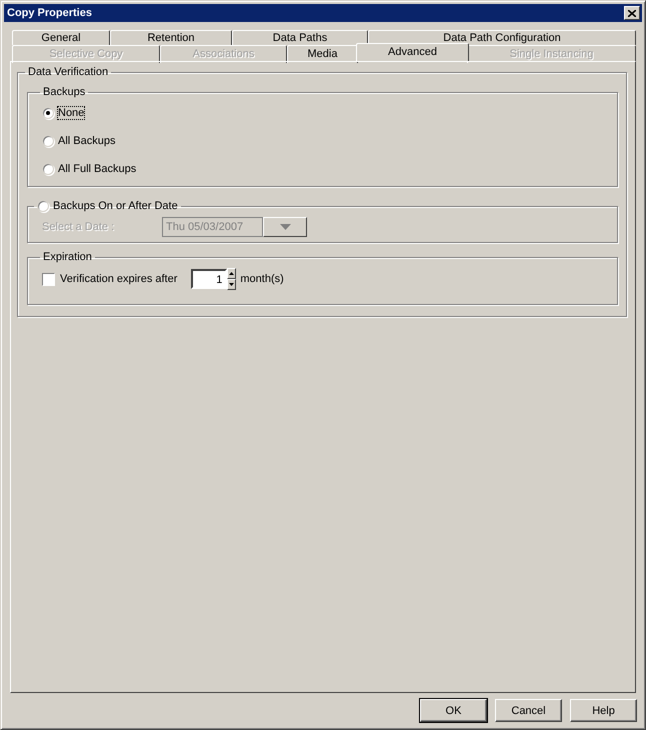  Describe the element at coordinates (262, 279) in the screenshot. I see `unit-label: month(s)` at that location.